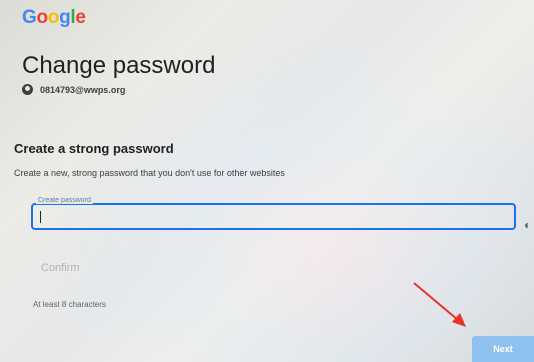 Image resolution: width=534 pixels, height=362 pixels. I want to click on google-logo: Google, so click(54, 17).